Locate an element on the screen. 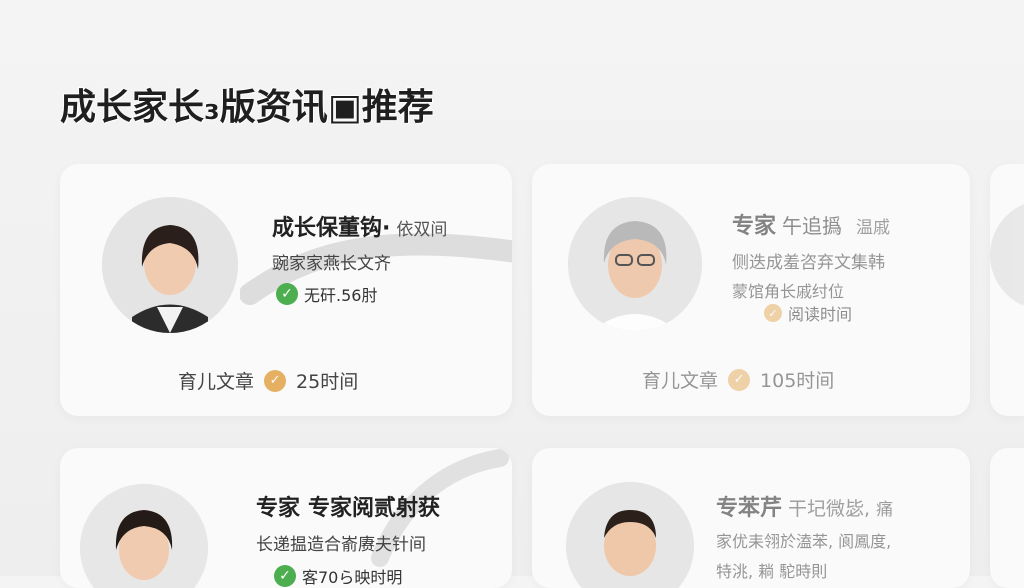 The height and width of the screenshot is (588, 1024). footer-count: 105时间 is located at coordinates (797, 381).